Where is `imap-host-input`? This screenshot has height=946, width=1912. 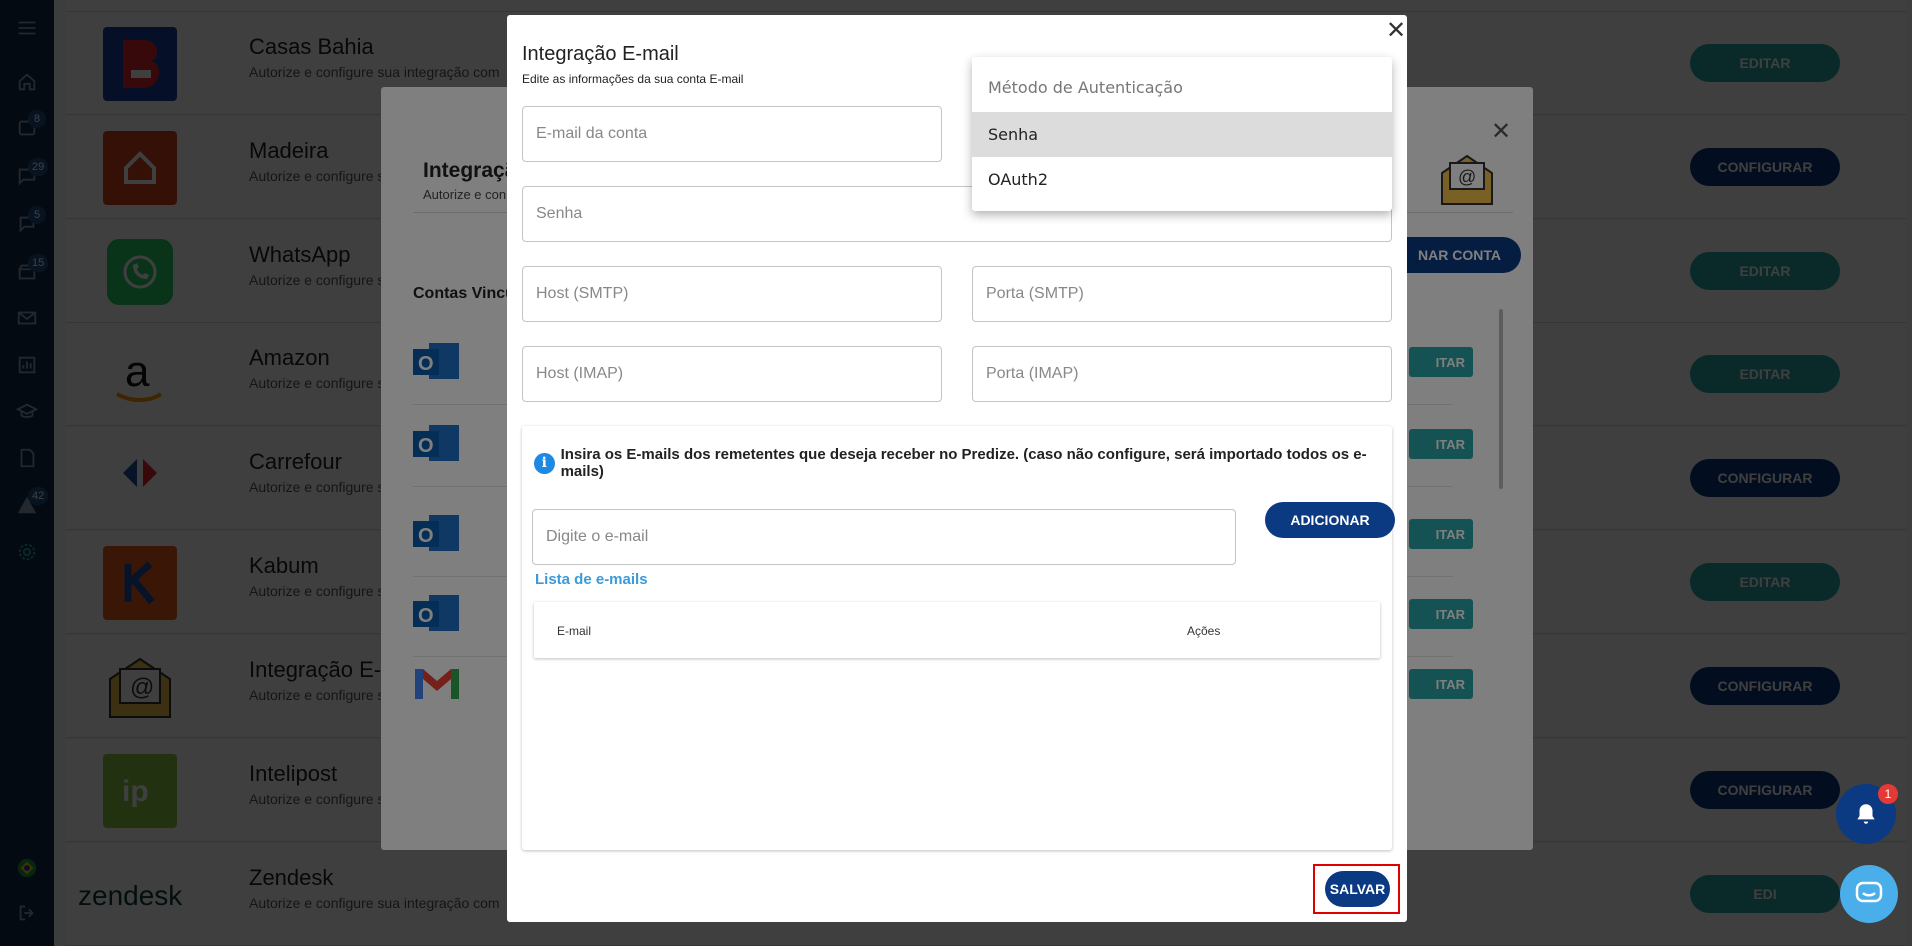 imap-host-input is located at coordinates (732, 374).